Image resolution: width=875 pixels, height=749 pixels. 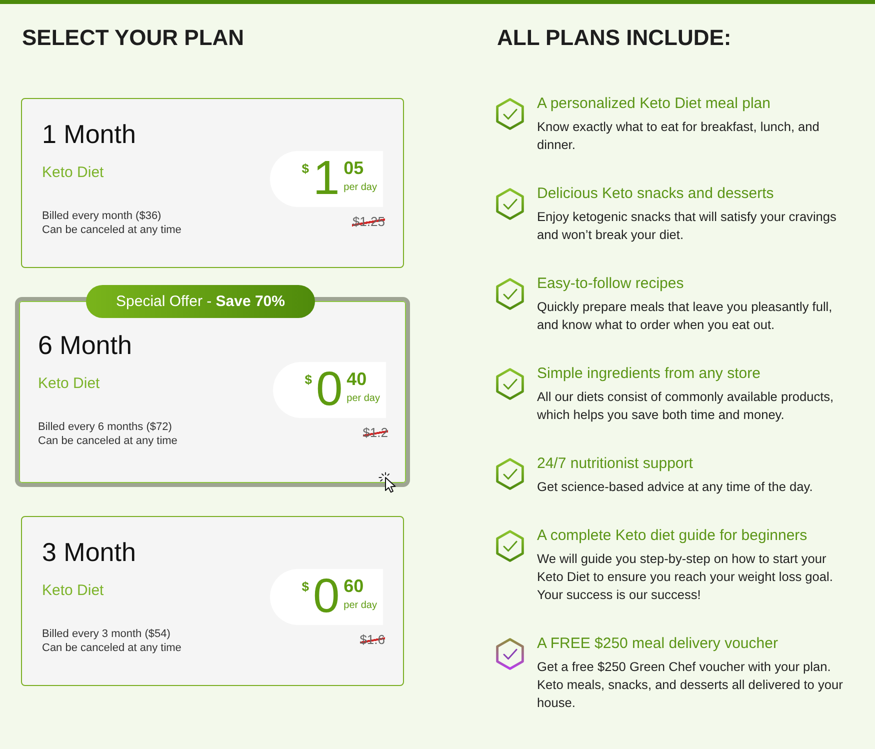 What do you see at coordinates (675, 487) in the screenshot?
I see `feature-description: Get science-based advice at any time of the day.` at bounding box center [675, 487].